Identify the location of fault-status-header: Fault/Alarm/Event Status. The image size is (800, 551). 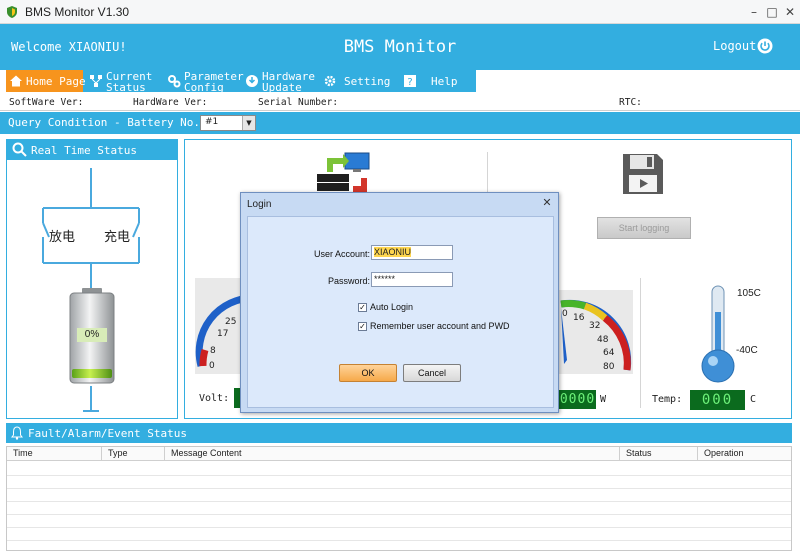
(399, 433).